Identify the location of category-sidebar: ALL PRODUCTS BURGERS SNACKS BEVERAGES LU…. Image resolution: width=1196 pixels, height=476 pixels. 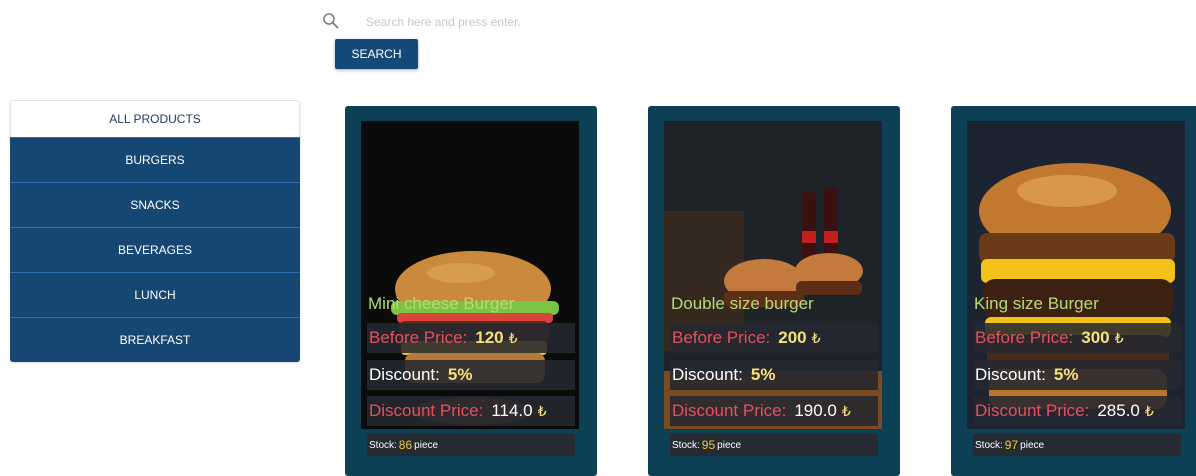
(155, 231).